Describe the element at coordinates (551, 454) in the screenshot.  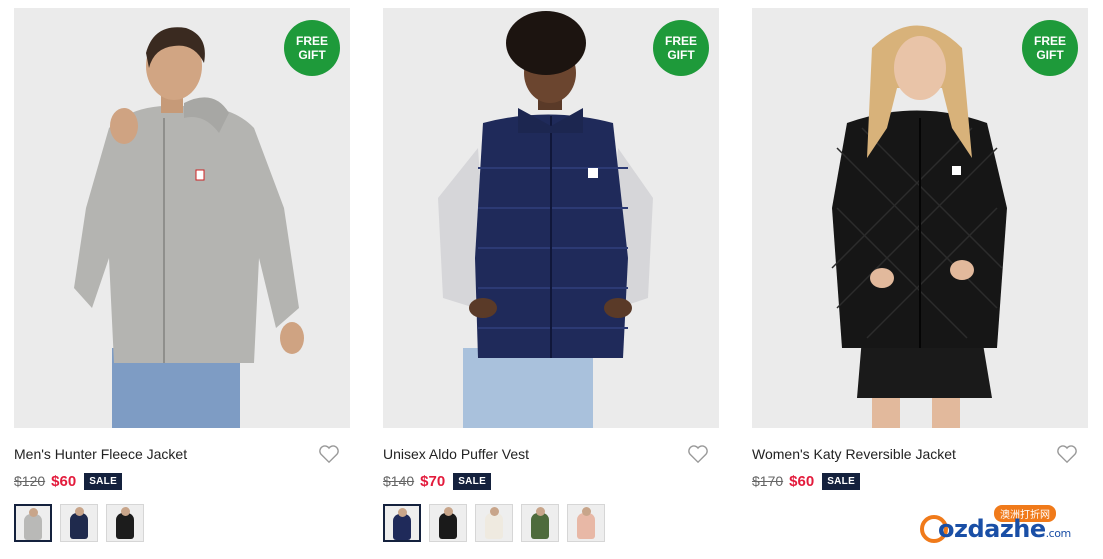
I see `product-title: Unisex Aldo Puffer Vest` at that location.